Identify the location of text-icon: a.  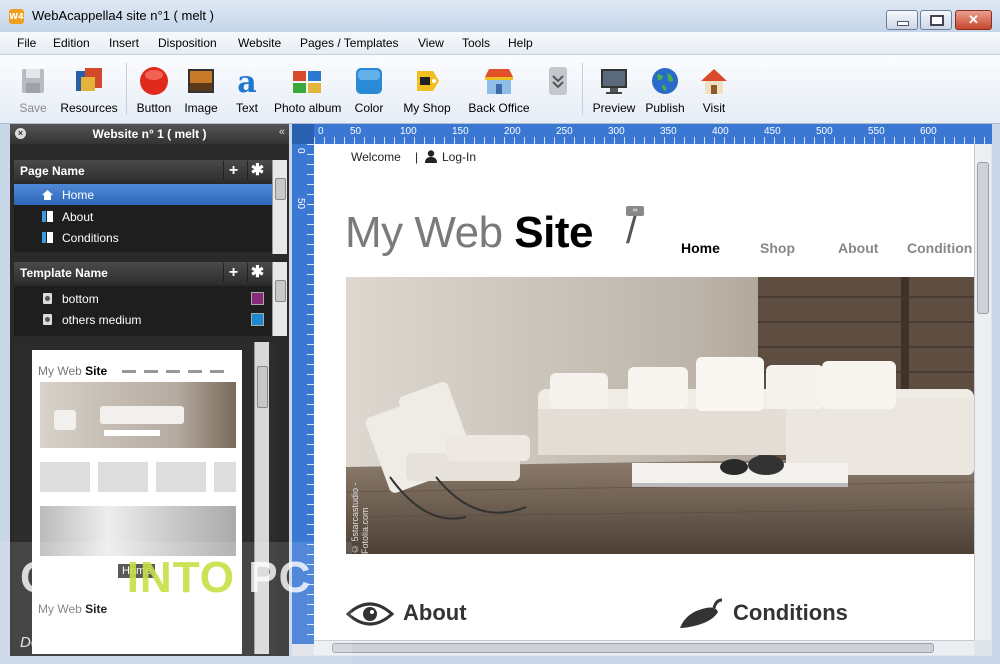
(246, 81).